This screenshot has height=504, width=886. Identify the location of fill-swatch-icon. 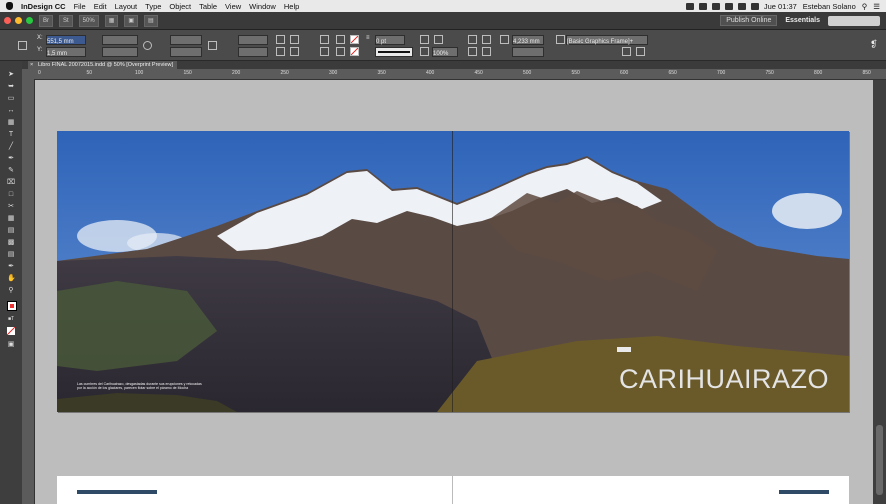
(354, 39).